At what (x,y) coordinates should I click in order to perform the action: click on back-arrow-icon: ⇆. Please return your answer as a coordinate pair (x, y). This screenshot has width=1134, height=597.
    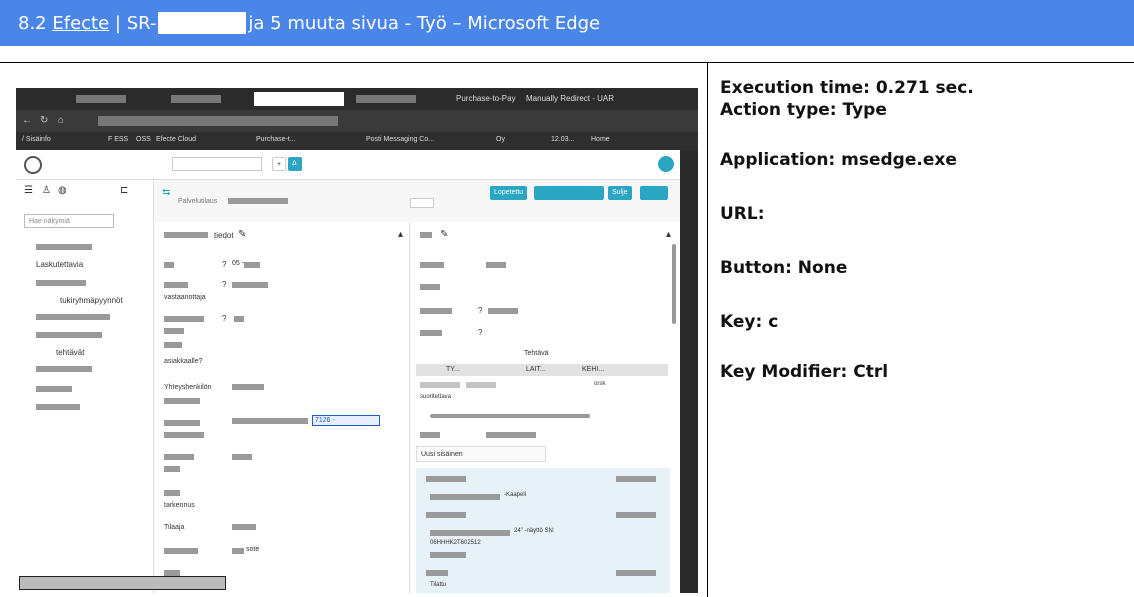
    Looking at the image, I should click on (166, 193).